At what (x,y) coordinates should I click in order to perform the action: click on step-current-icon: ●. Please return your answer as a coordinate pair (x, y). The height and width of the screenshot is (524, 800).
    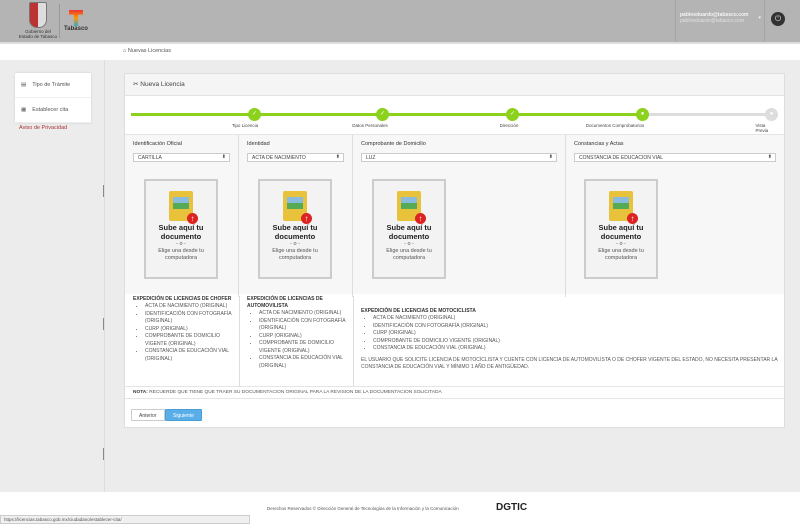
    Looking at the image, I should click on (642, 114).